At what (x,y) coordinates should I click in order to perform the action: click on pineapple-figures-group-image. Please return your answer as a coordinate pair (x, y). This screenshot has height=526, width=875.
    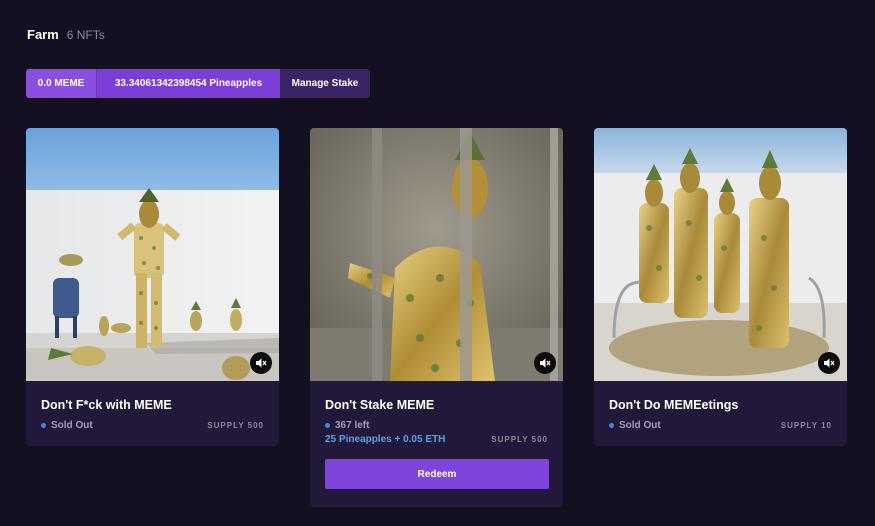
    Looking at the image, I should click on (720, 254).